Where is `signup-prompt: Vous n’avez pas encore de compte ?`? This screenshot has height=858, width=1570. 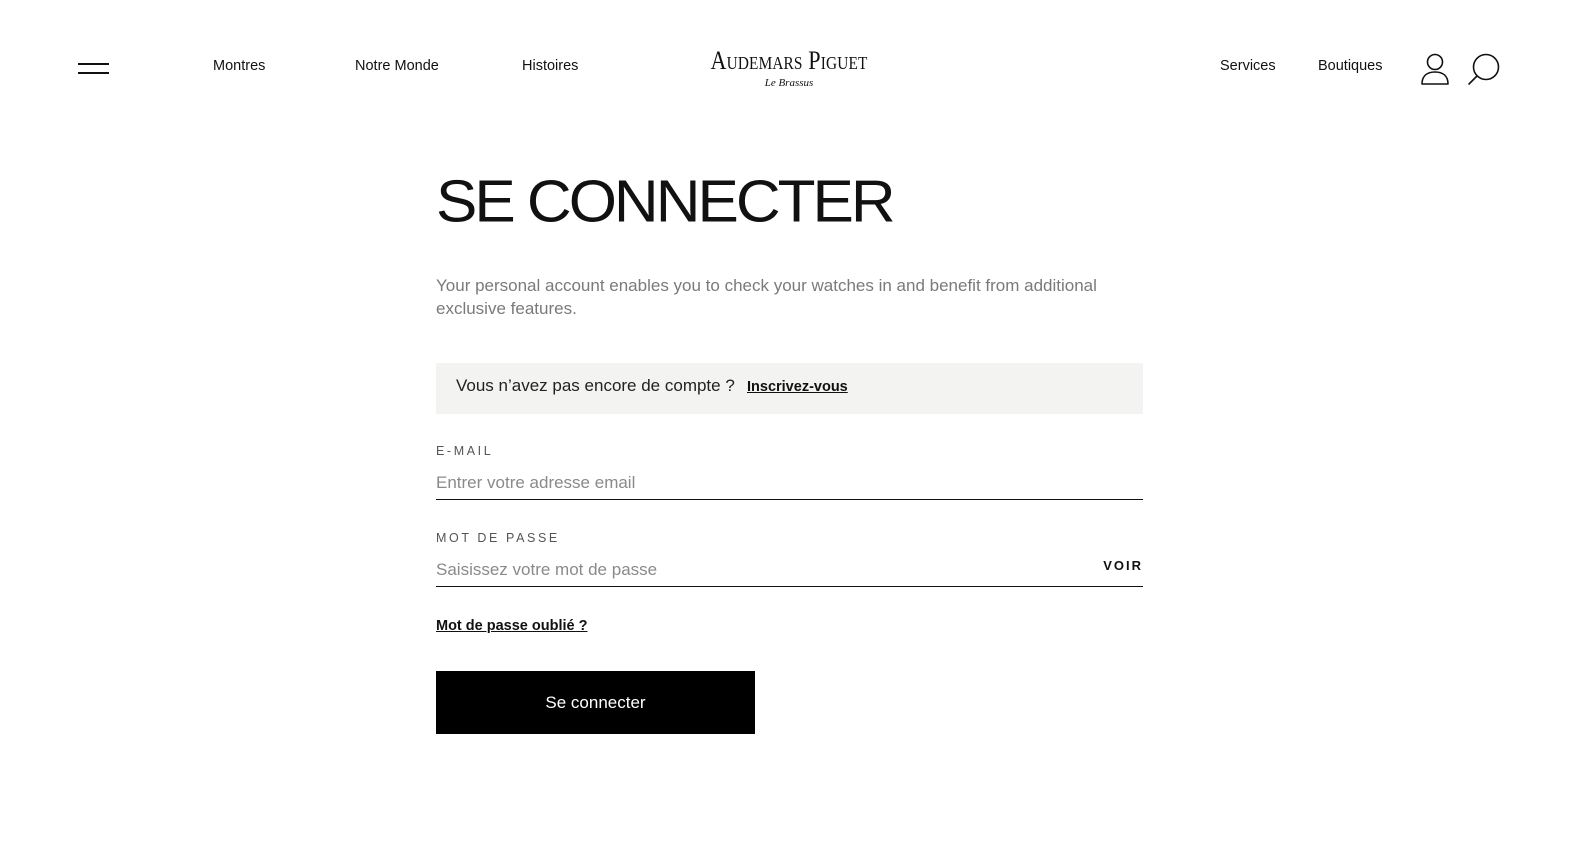 signup-prompt: Vous n’avez pas encore de compte ? is located at coordinates (595, 385).